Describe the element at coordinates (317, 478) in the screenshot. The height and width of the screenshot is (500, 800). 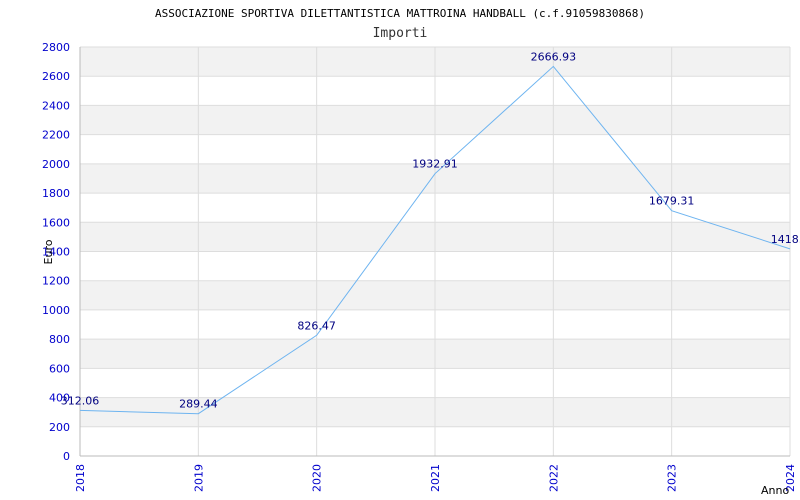
I see `x-tick-label: 2020` at that location.